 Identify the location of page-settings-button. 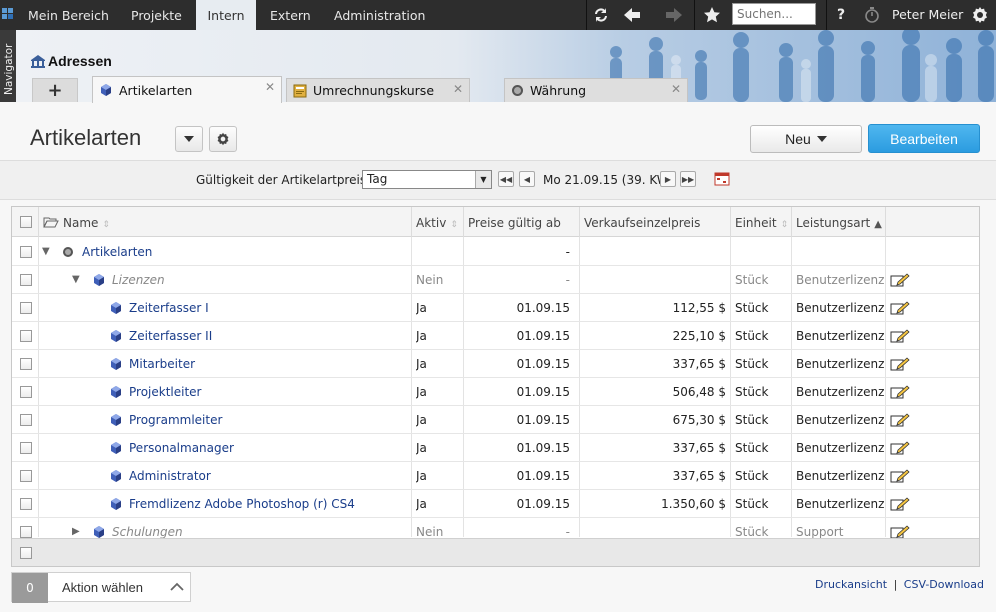
(223, 139).